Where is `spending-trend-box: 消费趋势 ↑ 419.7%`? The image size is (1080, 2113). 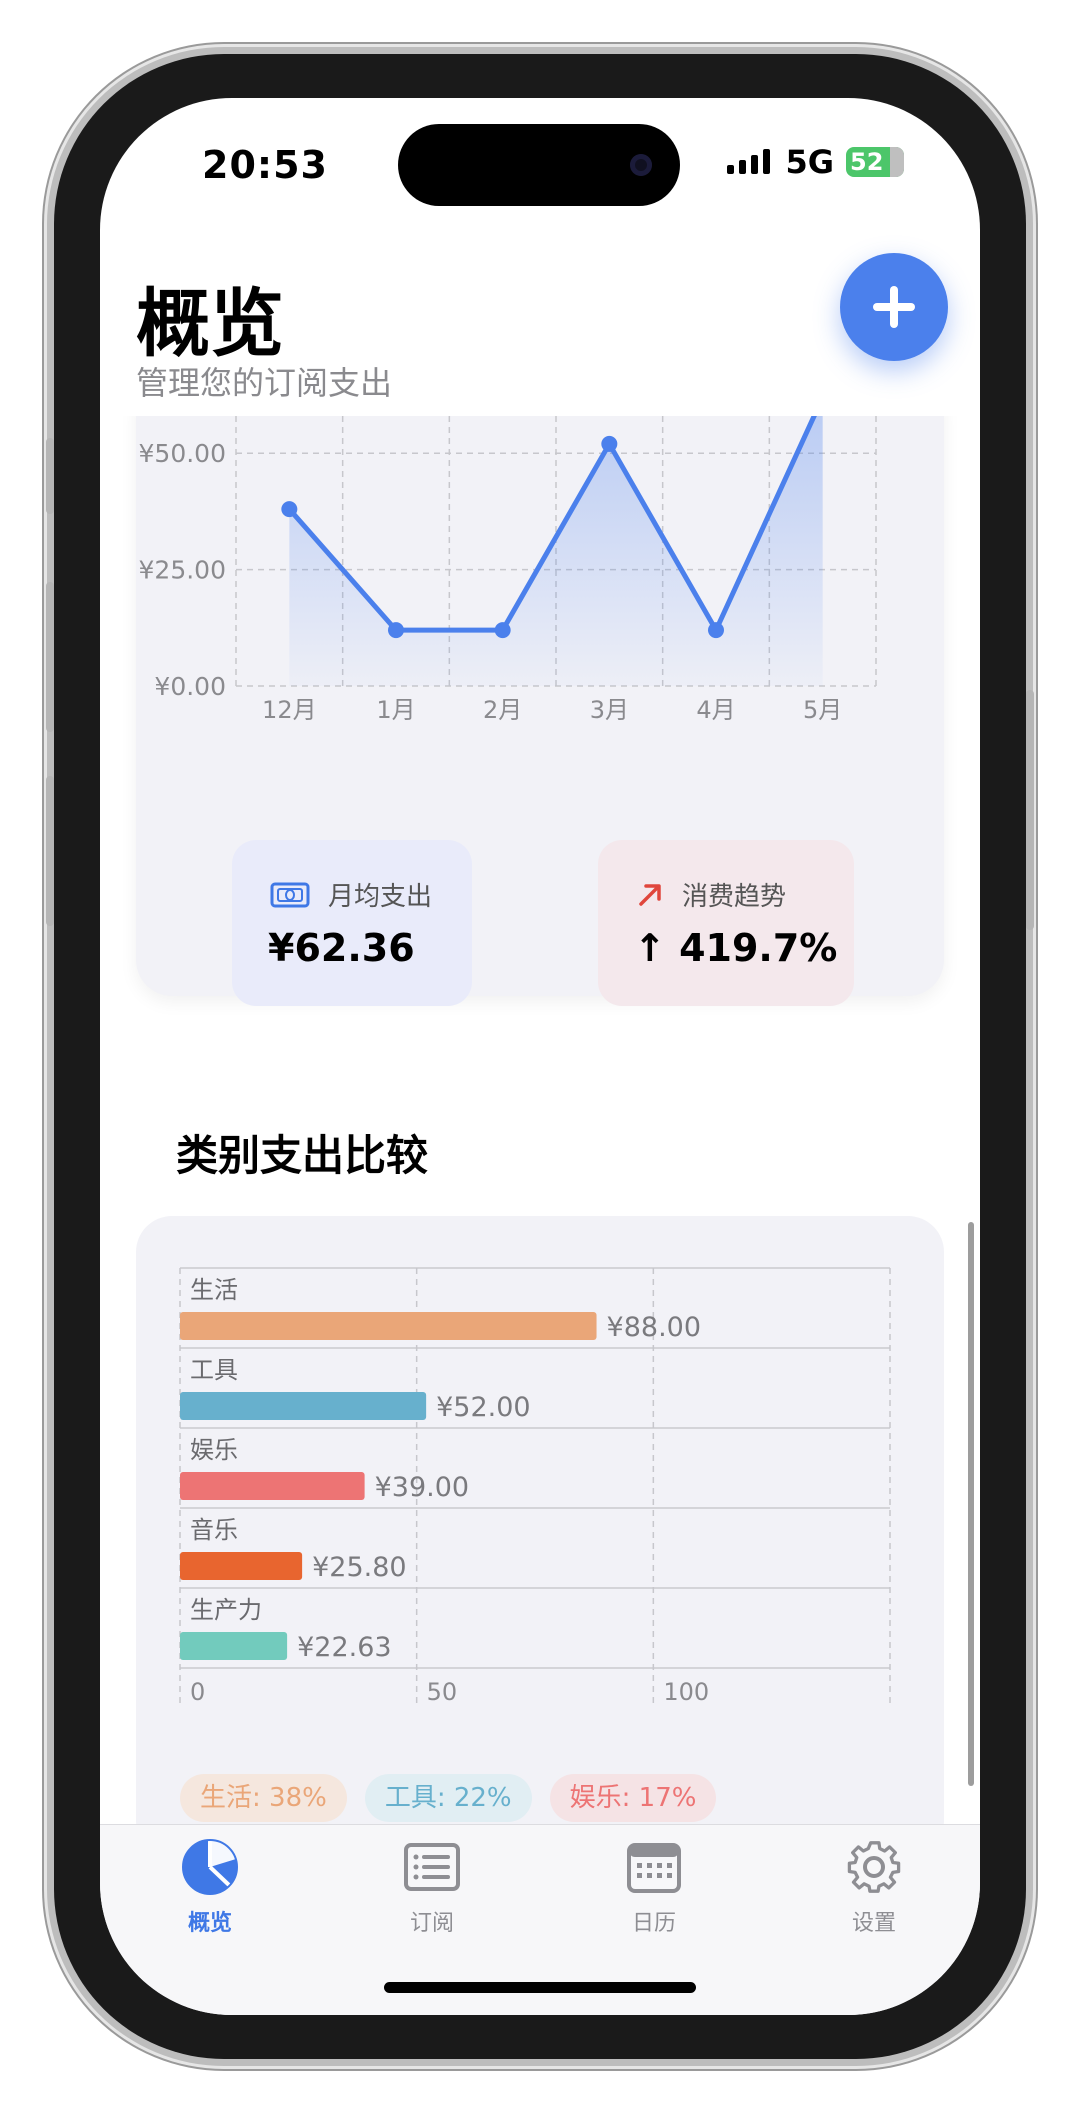 spending-trend-box: 消费趋势 ↑ 419.7% is located at coordinates (726, 923).